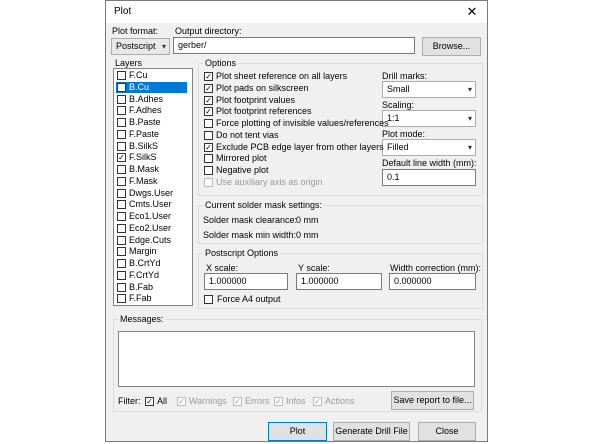  I want to click on layer-item: F.Mask, so click(151, 181).